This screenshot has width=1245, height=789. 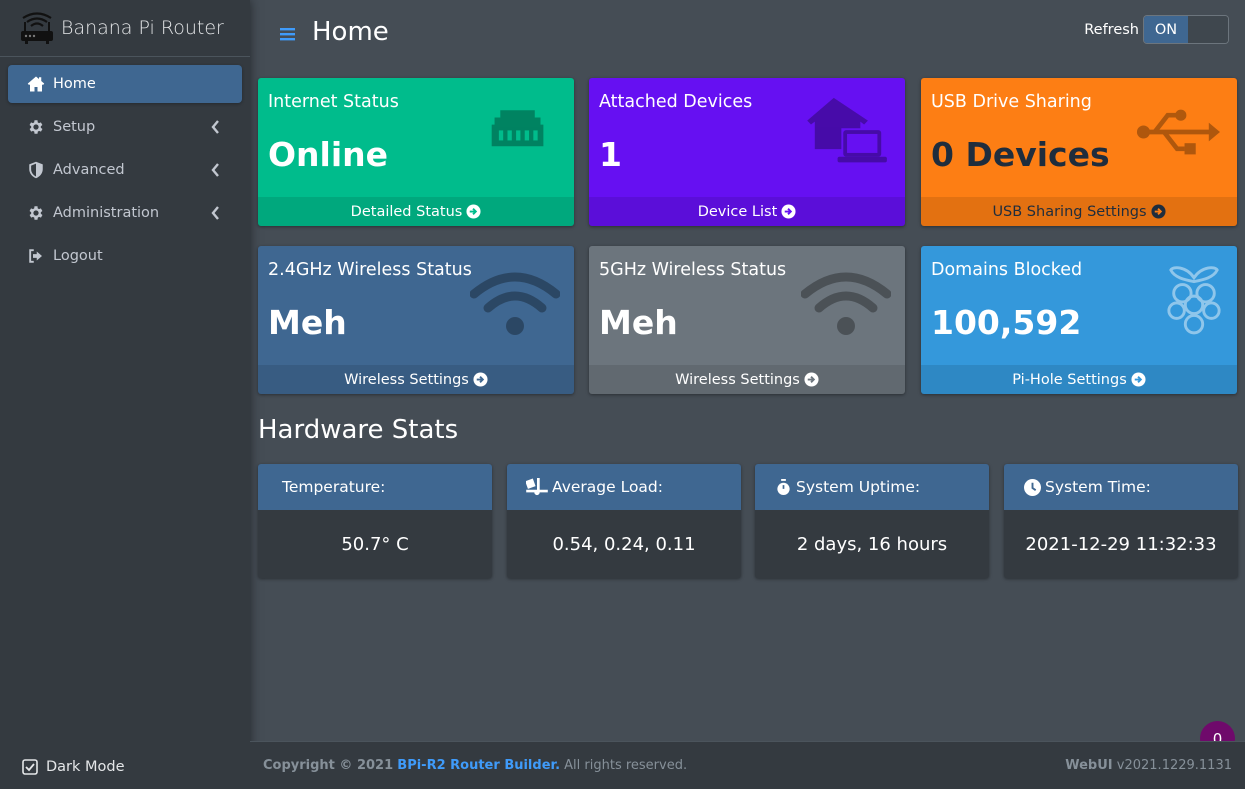 I want to click on average-load-value: 0.54, 0.24, 0.11, so click(x=624, y=544).